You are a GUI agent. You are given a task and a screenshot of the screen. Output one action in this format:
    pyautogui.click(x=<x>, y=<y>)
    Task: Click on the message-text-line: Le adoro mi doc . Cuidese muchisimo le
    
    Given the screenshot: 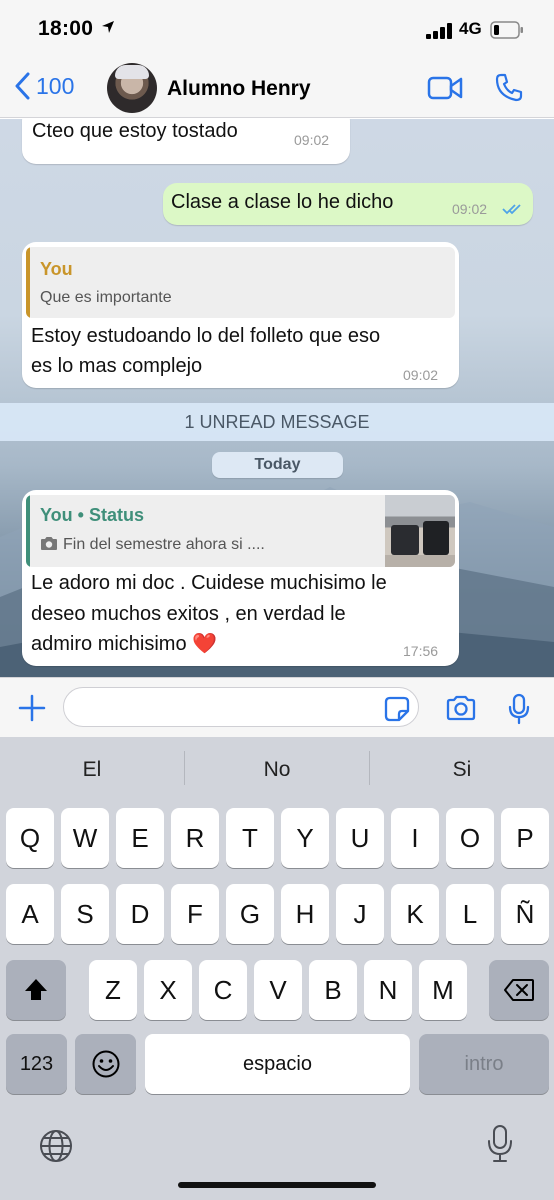 What is the action you would take?
    pyautogui.click(x=209, y=583)
    